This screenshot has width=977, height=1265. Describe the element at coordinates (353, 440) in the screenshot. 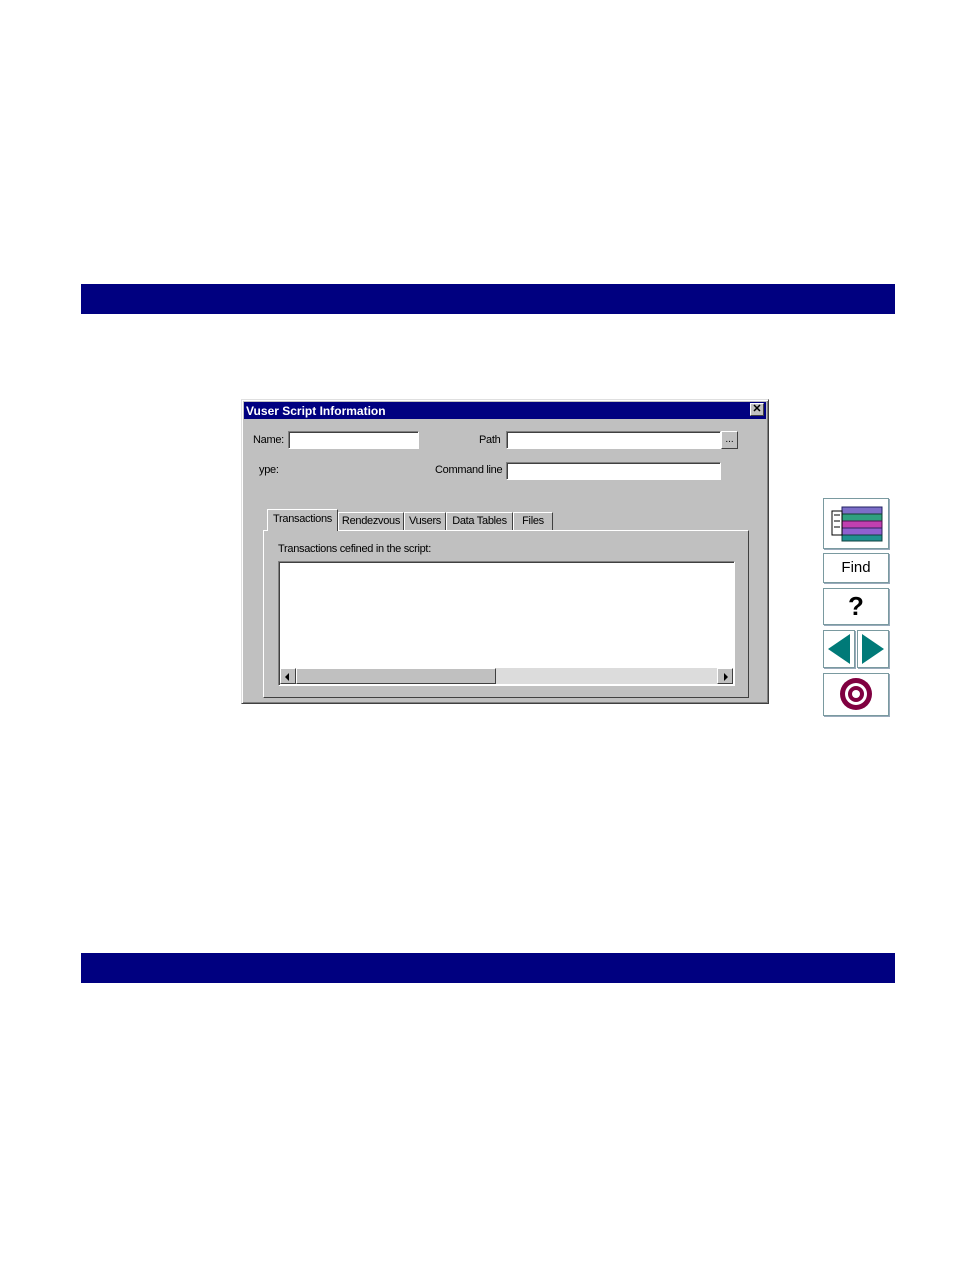

I see `name-input` at that location.